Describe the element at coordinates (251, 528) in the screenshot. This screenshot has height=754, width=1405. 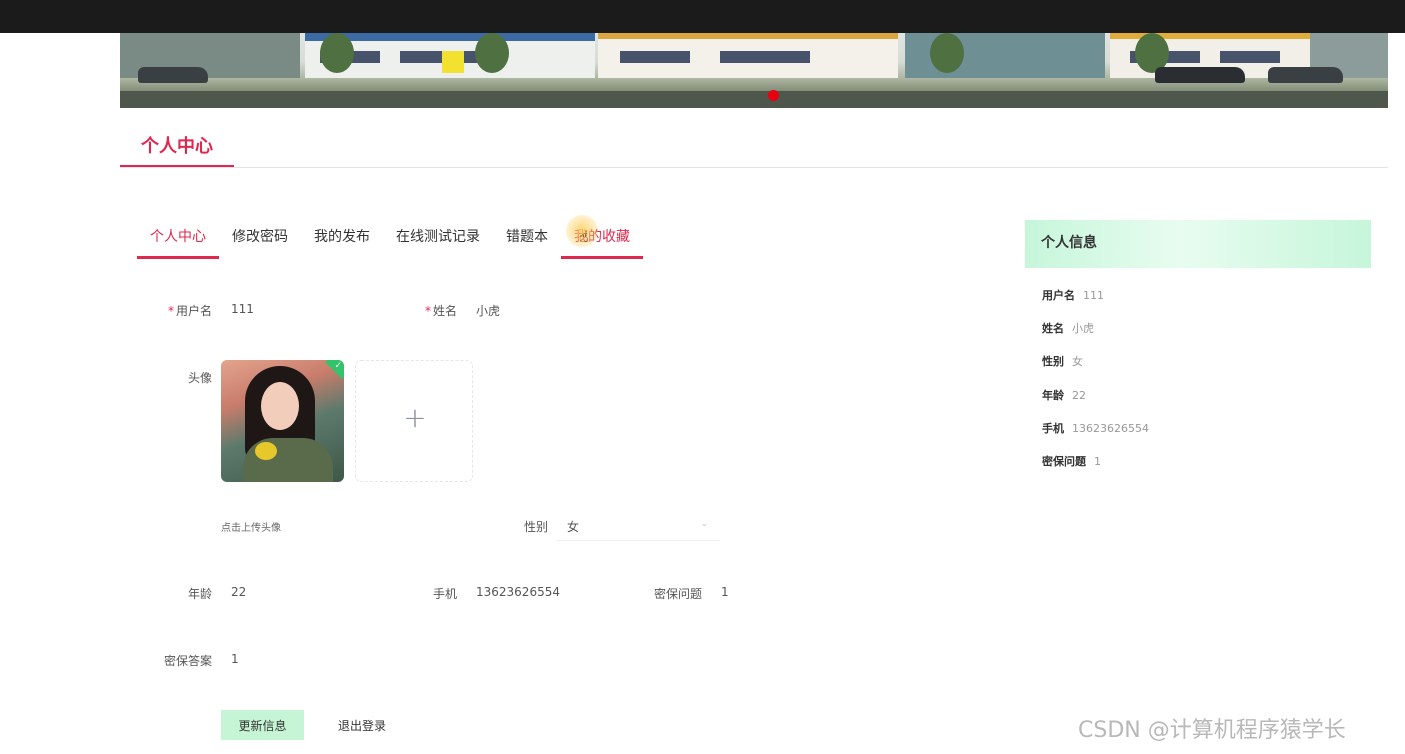
I see `upload-tip: 点击上传头像` at that location.